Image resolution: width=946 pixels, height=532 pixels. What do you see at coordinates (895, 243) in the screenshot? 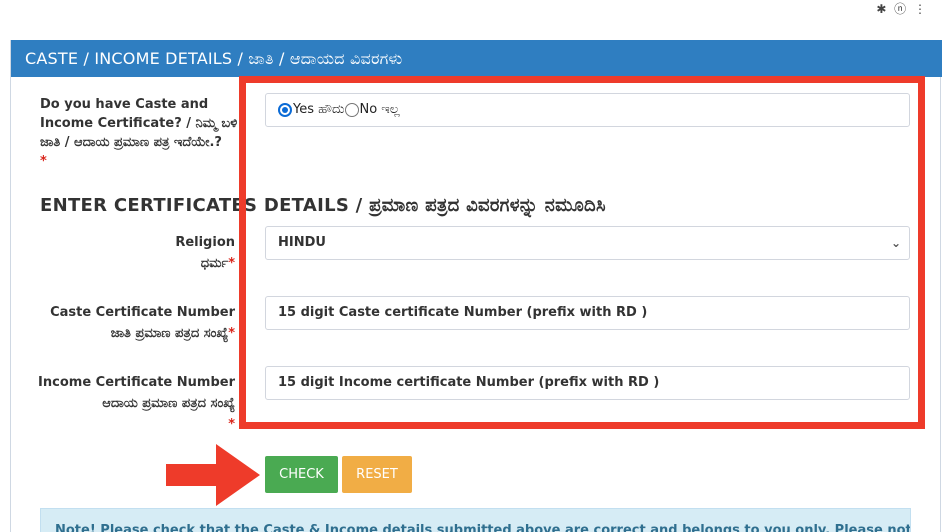
I see `chevron-down-icon: ⌄` at bounding box center [895, 243].